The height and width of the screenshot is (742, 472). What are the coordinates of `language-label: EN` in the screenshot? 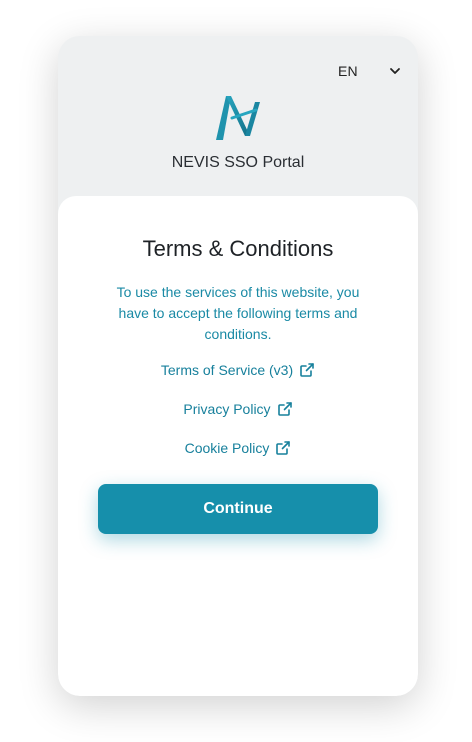 It's located at (348, 71).